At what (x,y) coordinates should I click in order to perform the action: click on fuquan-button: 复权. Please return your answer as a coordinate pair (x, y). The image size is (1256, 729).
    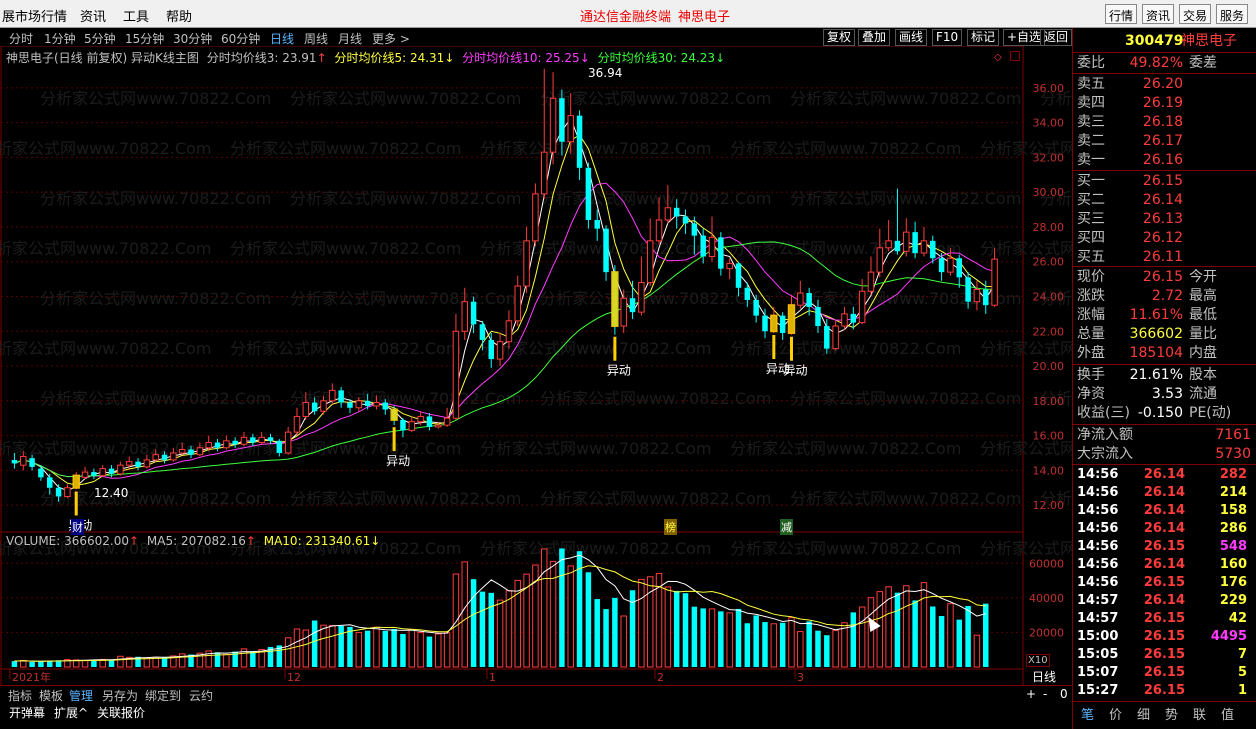
    Looking at the image, I should click on (839, 37).